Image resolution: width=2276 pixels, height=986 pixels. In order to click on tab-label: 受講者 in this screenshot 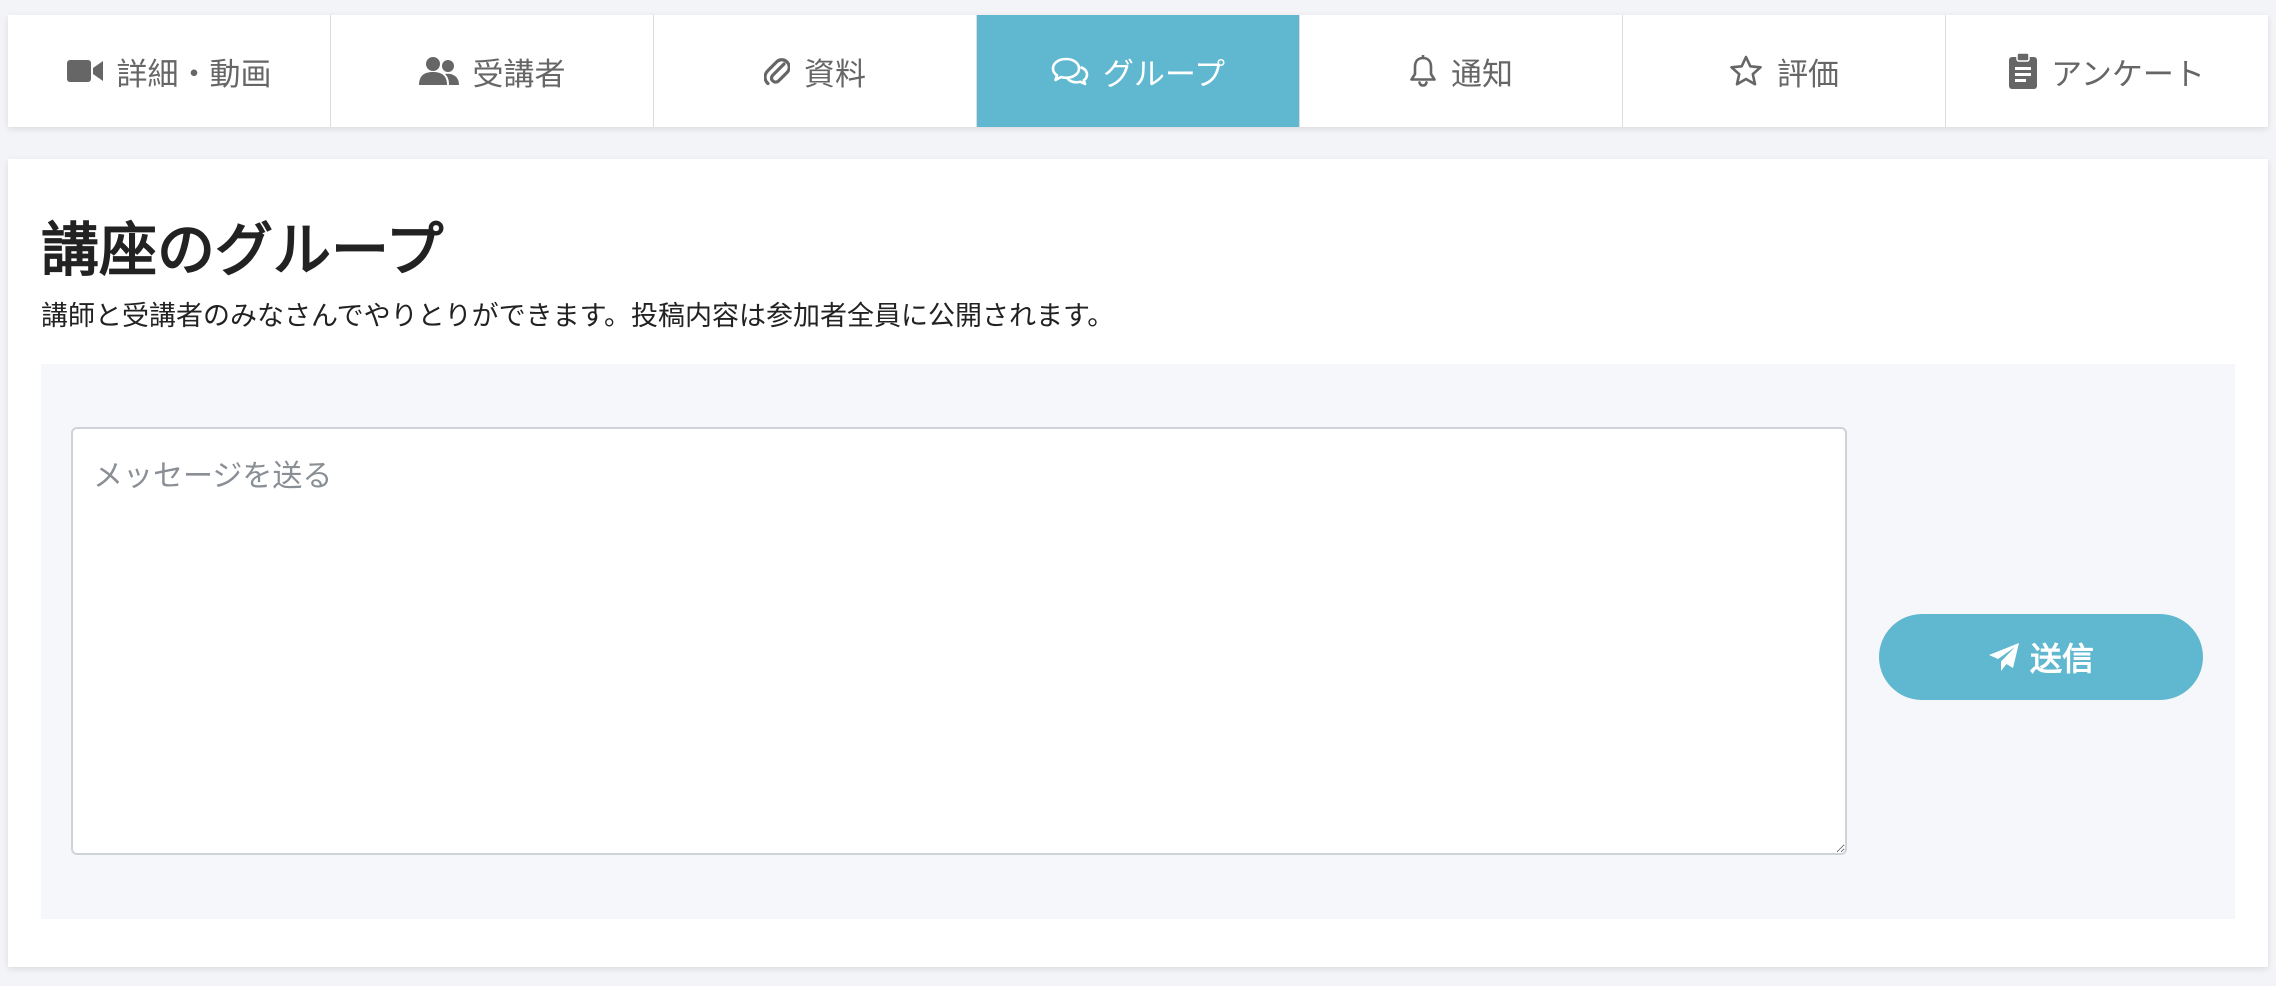, I will do `click(519, 74)`.